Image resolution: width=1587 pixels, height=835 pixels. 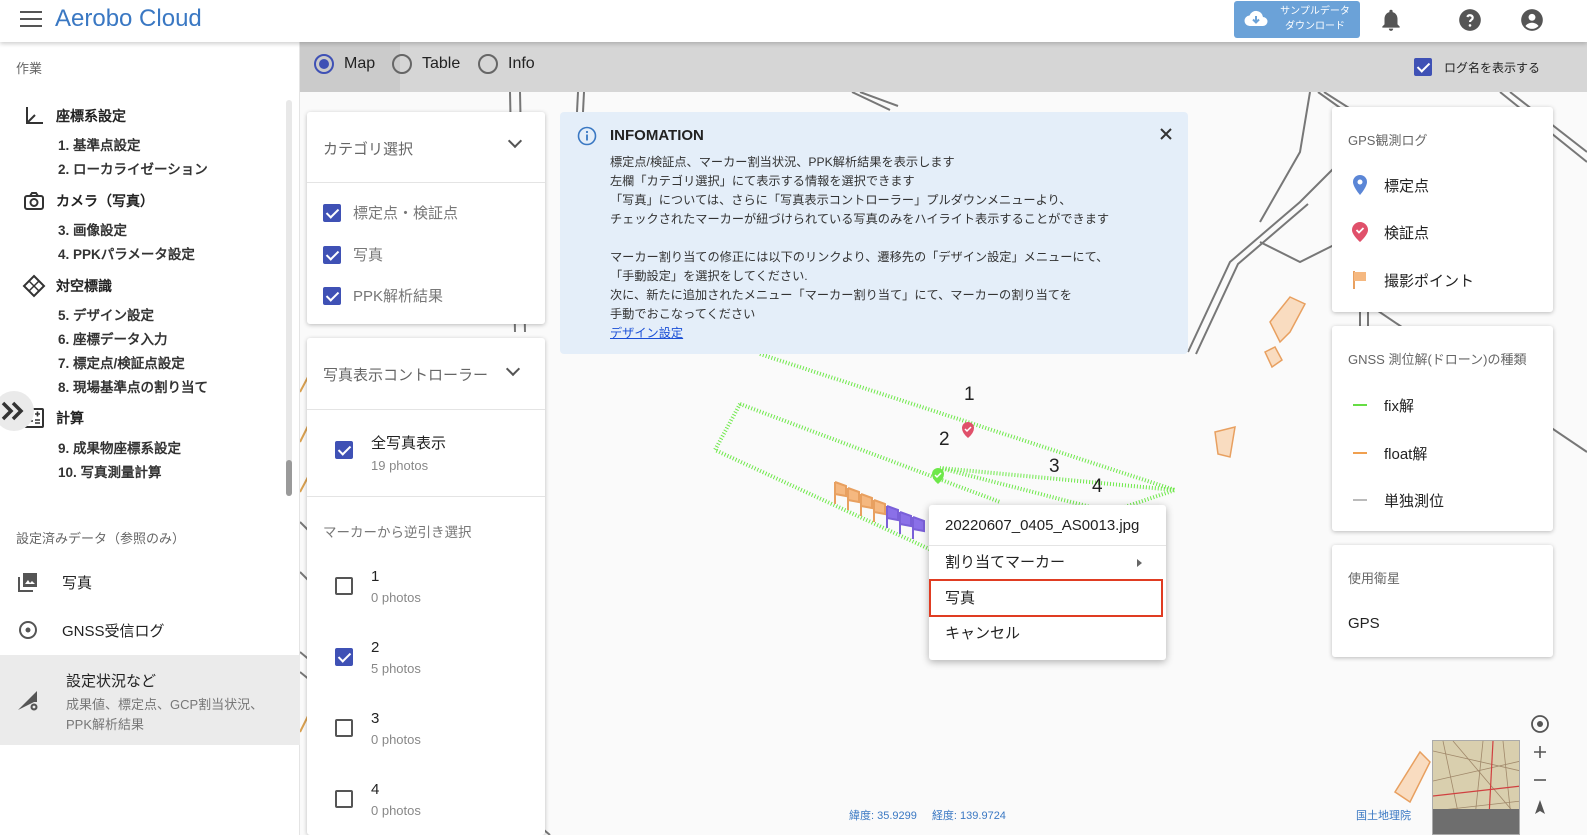 I want to click on download-label-1: サンプルデータ, so click(x=1315, y=11).